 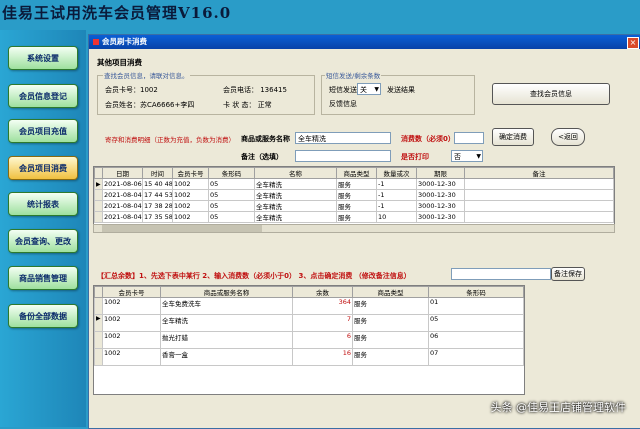 I want to click on table-row: 1002 抛光打蜡 6 服务 06, so click(x=309, y=340).